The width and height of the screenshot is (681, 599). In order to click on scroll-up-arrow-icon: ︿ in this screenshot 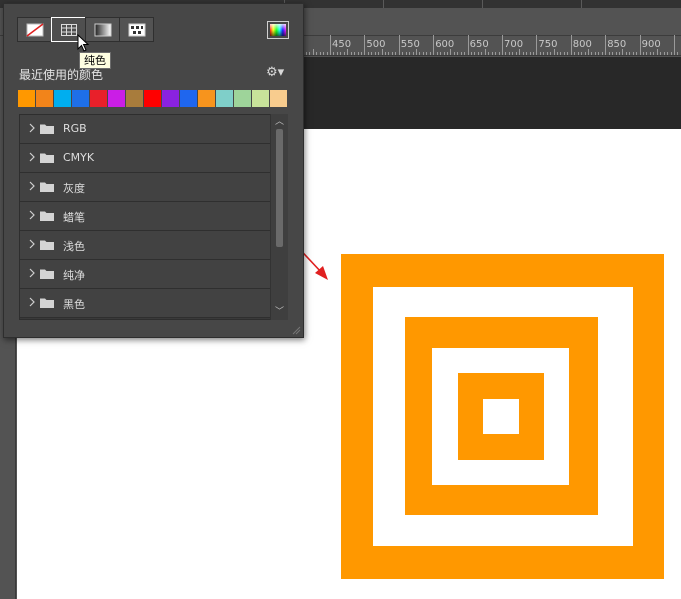, I will do `click(279, 122)`.